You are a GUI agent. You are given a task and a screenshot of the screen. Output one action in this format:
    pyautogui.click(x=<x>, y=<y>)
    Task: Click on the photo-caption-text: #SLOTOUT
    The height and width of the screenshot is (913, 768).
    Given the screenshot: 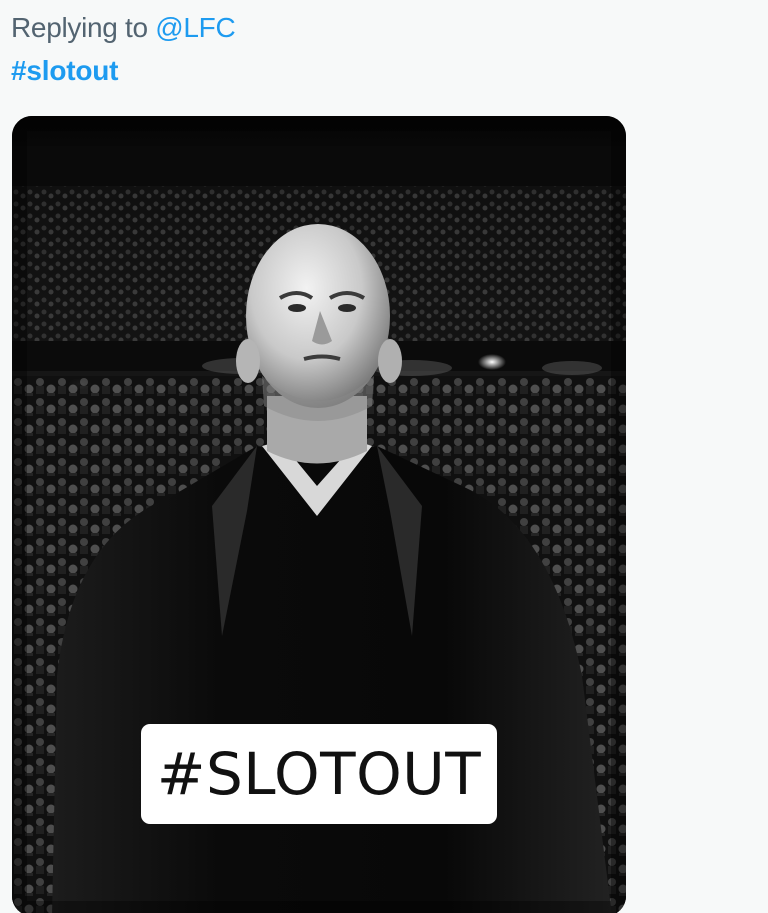 What is the action you would take?
    pyautogui.click(x=319, y=774)
    